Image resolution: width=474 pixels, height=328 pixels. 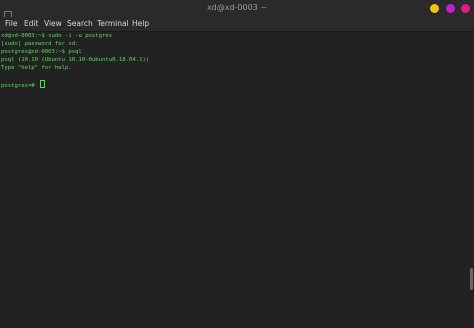 I want to click on window-title: xd@xd-0003 ~, so click(x=237, y=7).